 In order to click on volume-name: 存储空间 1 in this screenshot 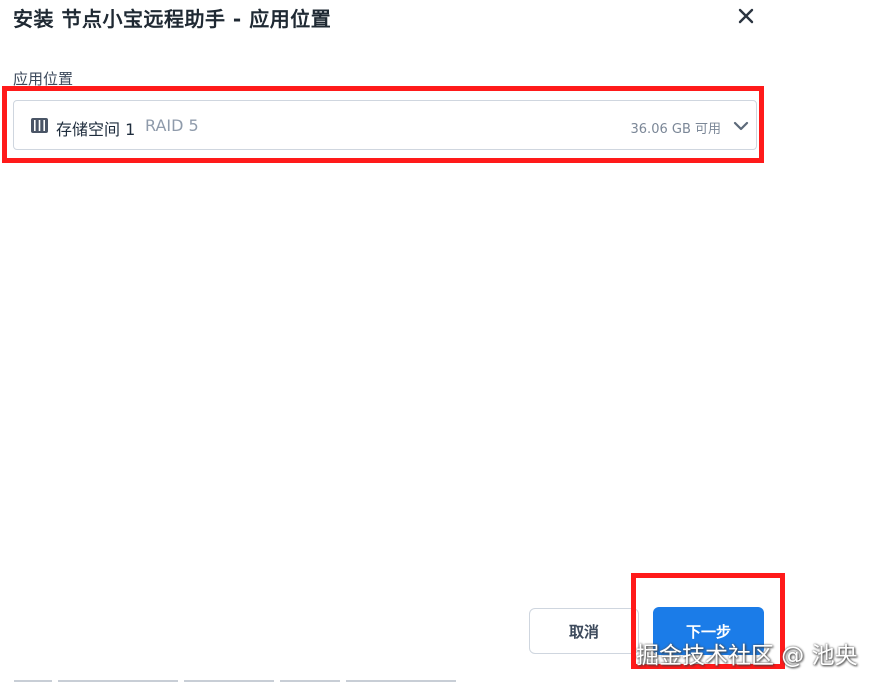, I will do `click(96, 129)`.